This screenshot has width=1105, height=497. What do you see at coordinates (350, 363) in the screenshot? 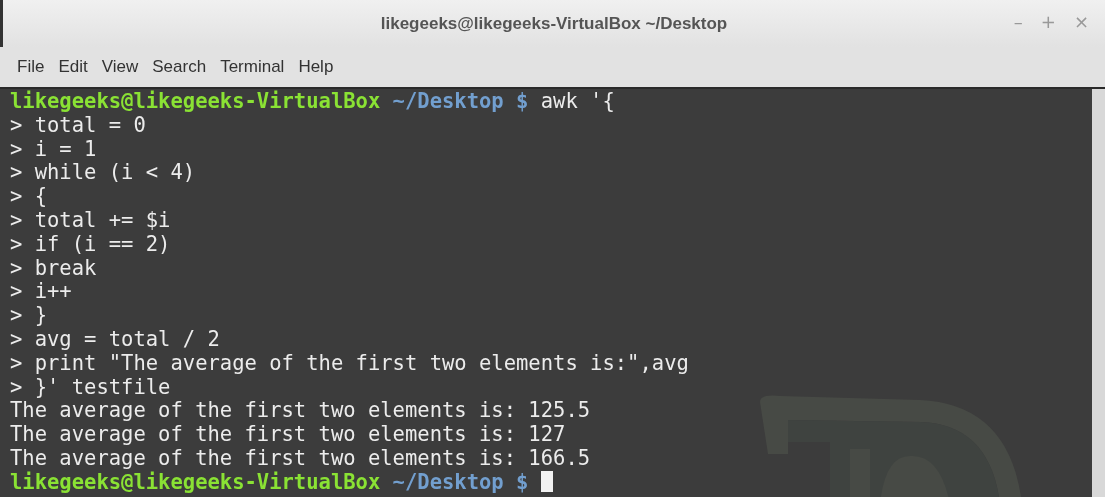
I see `output-line: > print "The average of the first two elements is:",avg` at bounding box center [350, 363].